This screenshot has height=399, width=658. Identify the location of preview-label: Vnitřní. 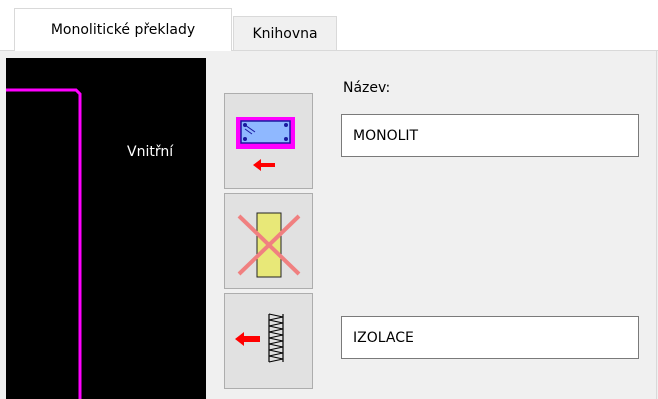
(150, 152).